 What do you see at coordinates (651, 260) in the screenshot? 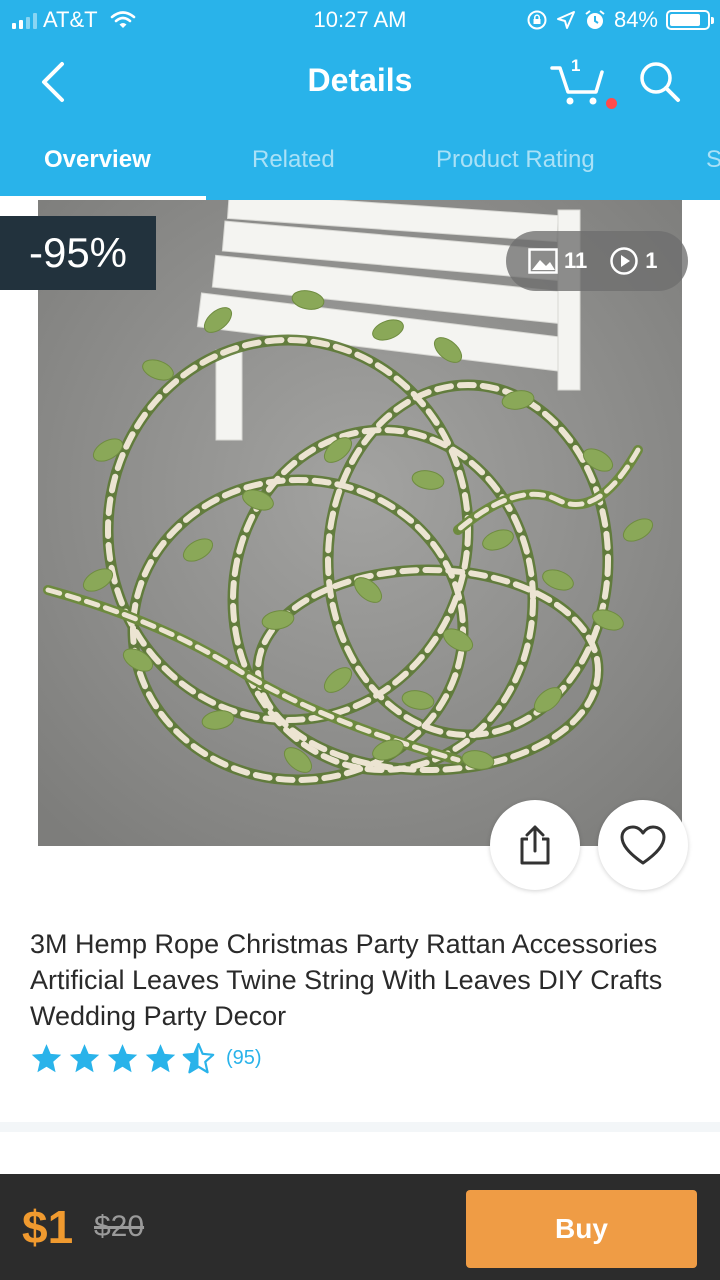
I see `video-count: 1` at bounding box center [651, 260].